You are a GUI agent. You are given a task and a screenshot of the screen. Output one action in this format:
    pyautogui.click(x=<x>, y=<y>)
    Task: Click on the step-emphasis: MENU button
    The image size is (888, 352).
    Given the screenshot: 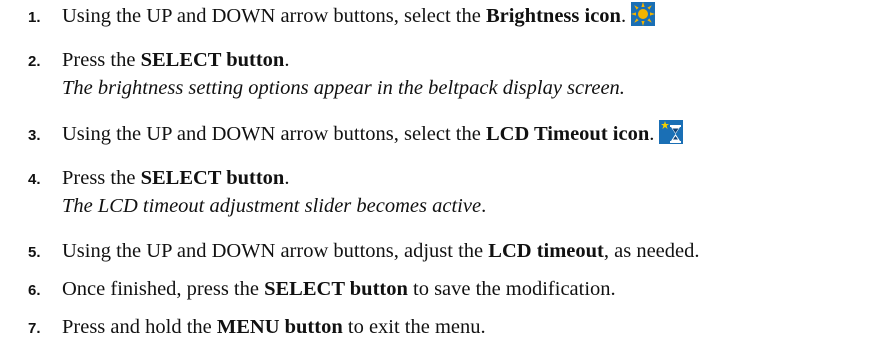 What is the action you would take?
    pyautogui.click(x=279, y=327)
    